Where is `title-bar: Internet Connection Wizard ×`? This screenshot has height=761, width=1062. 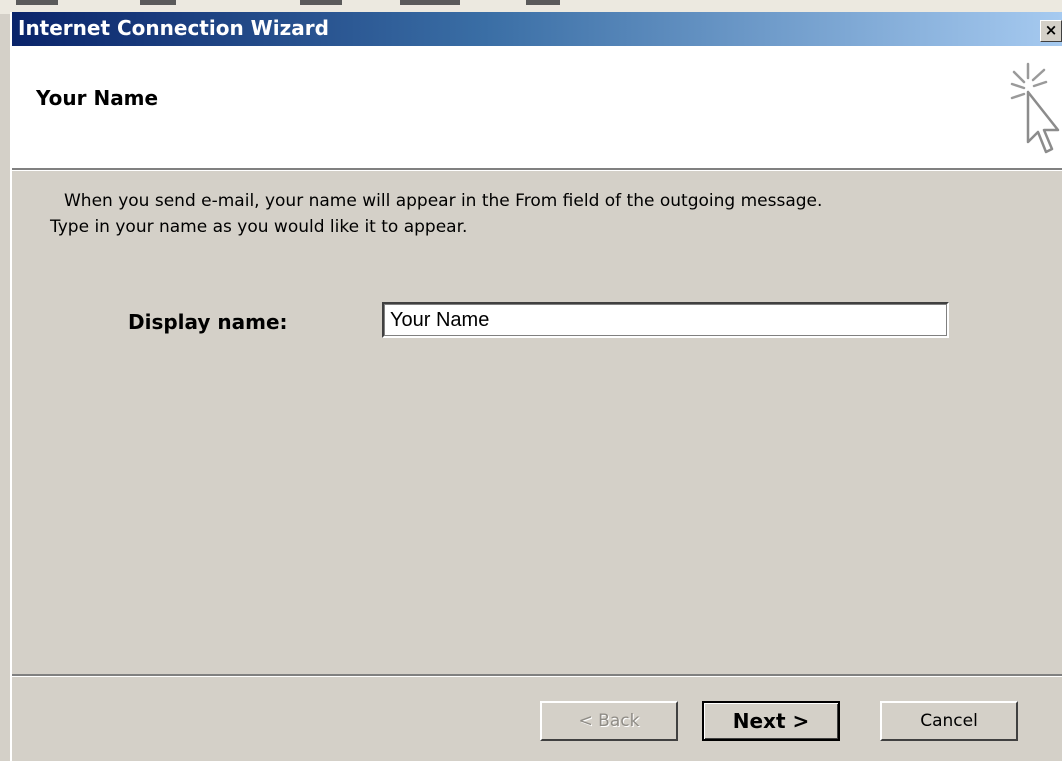
title-bar: Internet Connection Wizard × is located at coordinates (537, 29).